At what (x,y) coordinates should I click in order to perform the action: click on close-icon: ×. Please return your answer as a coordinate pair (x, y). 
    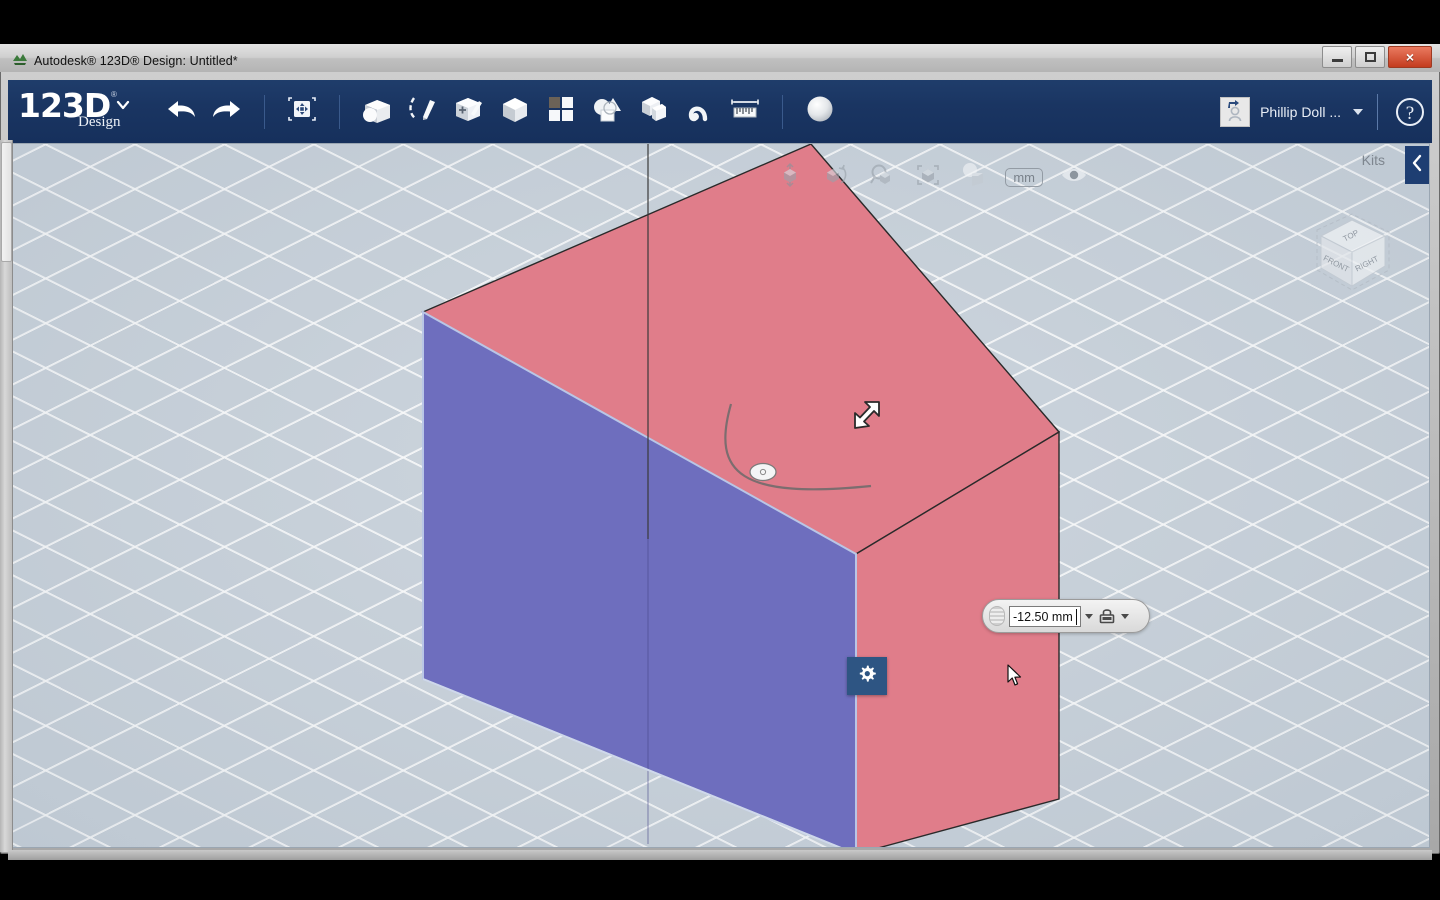
    Looking at the image, I should click on (1410, 57).